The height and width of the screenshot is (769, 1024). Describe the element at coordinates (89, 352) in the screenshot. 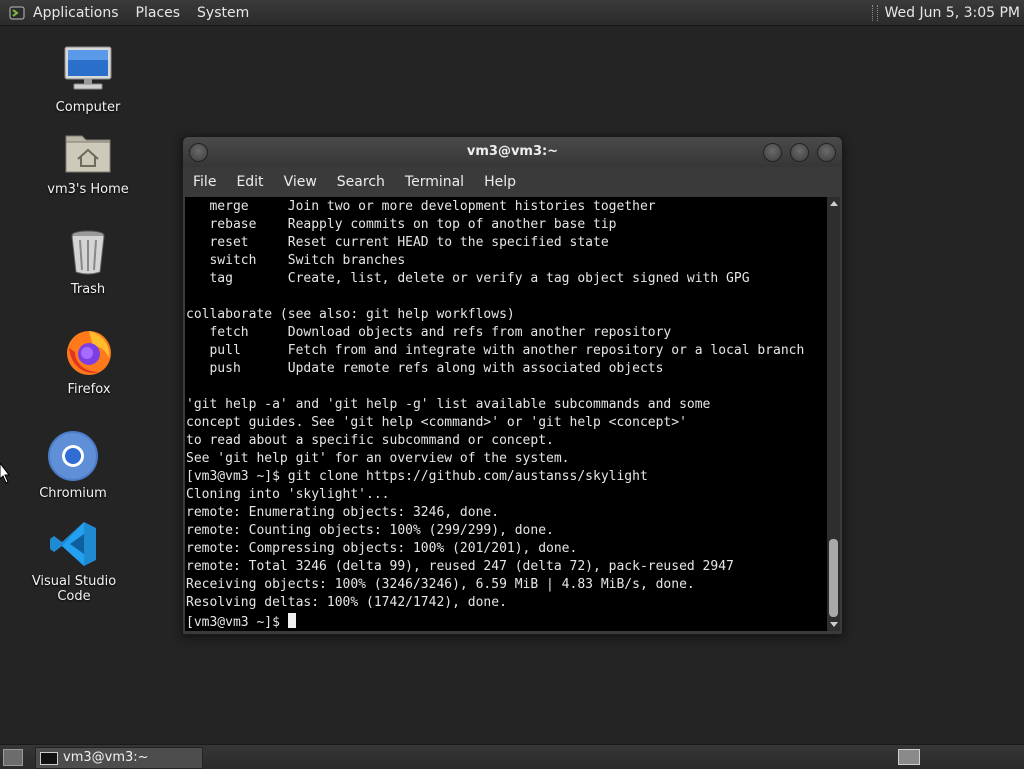

I see `firefox-icon` at that location.